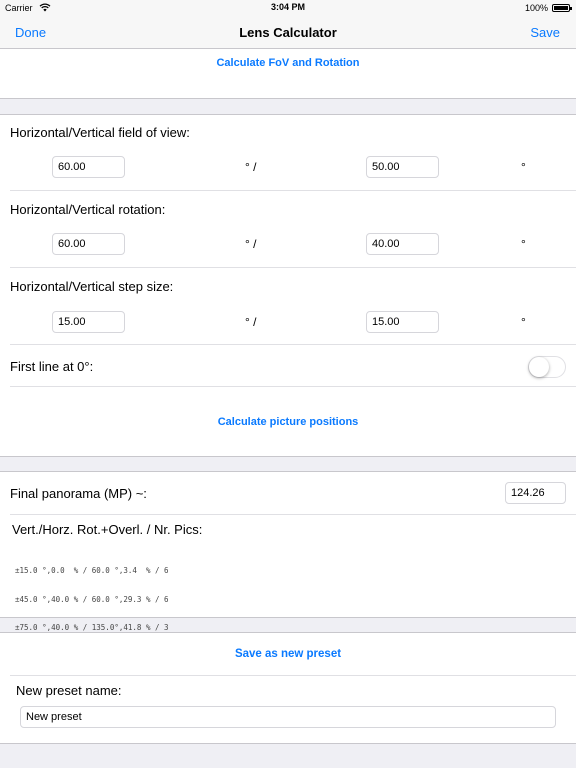 The height and width of the screenshot is (768, 576). Describe the element at coordinates (88, 209) in the screenshot. I see `rotation-label: Horizontal/Vertical rotation:` at that location.